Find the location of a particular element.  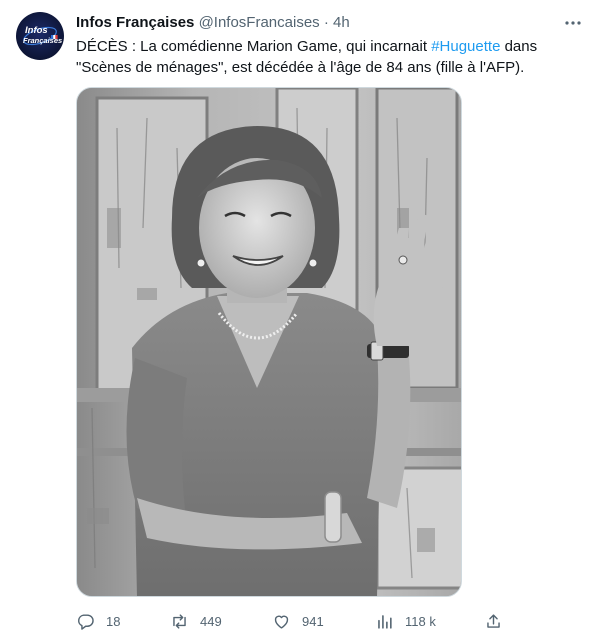

reply-icon is located at coordinates (86, 621).